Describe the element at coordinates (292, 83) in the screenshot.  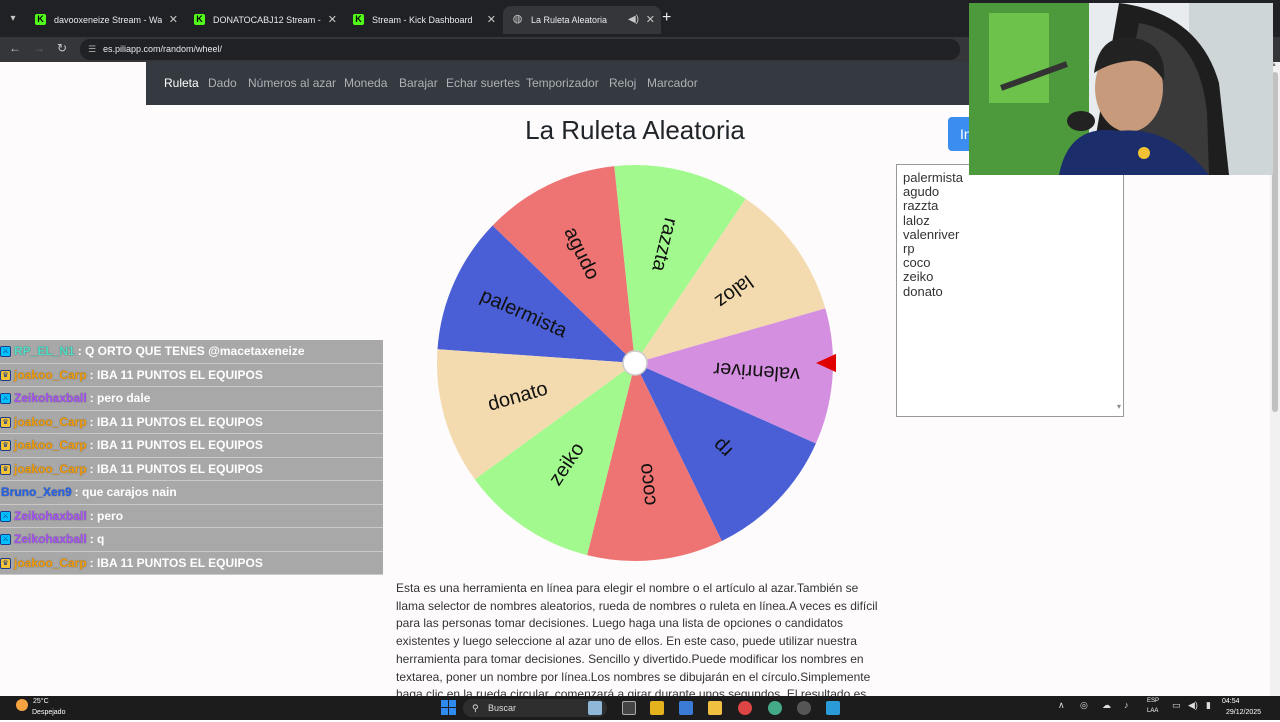
I see `nav-numeros-al-azar: Números al azar` at that location.